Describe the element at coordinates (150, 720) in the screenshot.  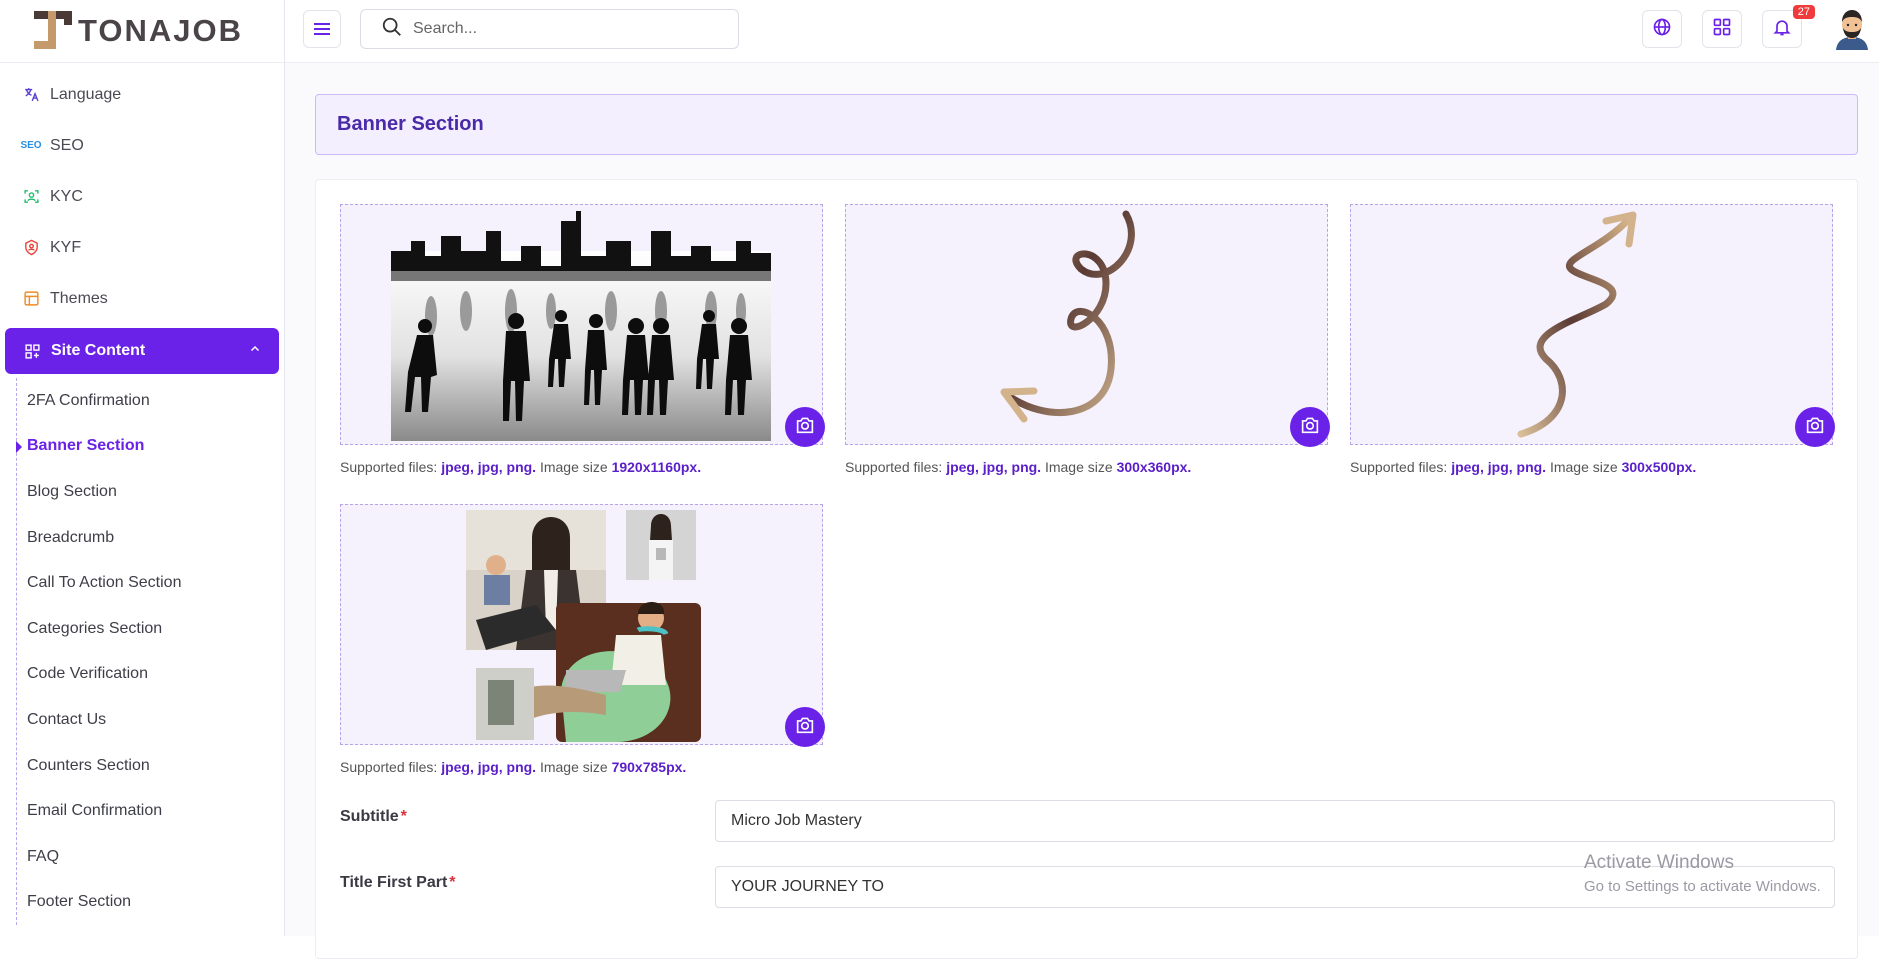
I see `sidebar-subitem-contact-us: Contact Us` at that location.